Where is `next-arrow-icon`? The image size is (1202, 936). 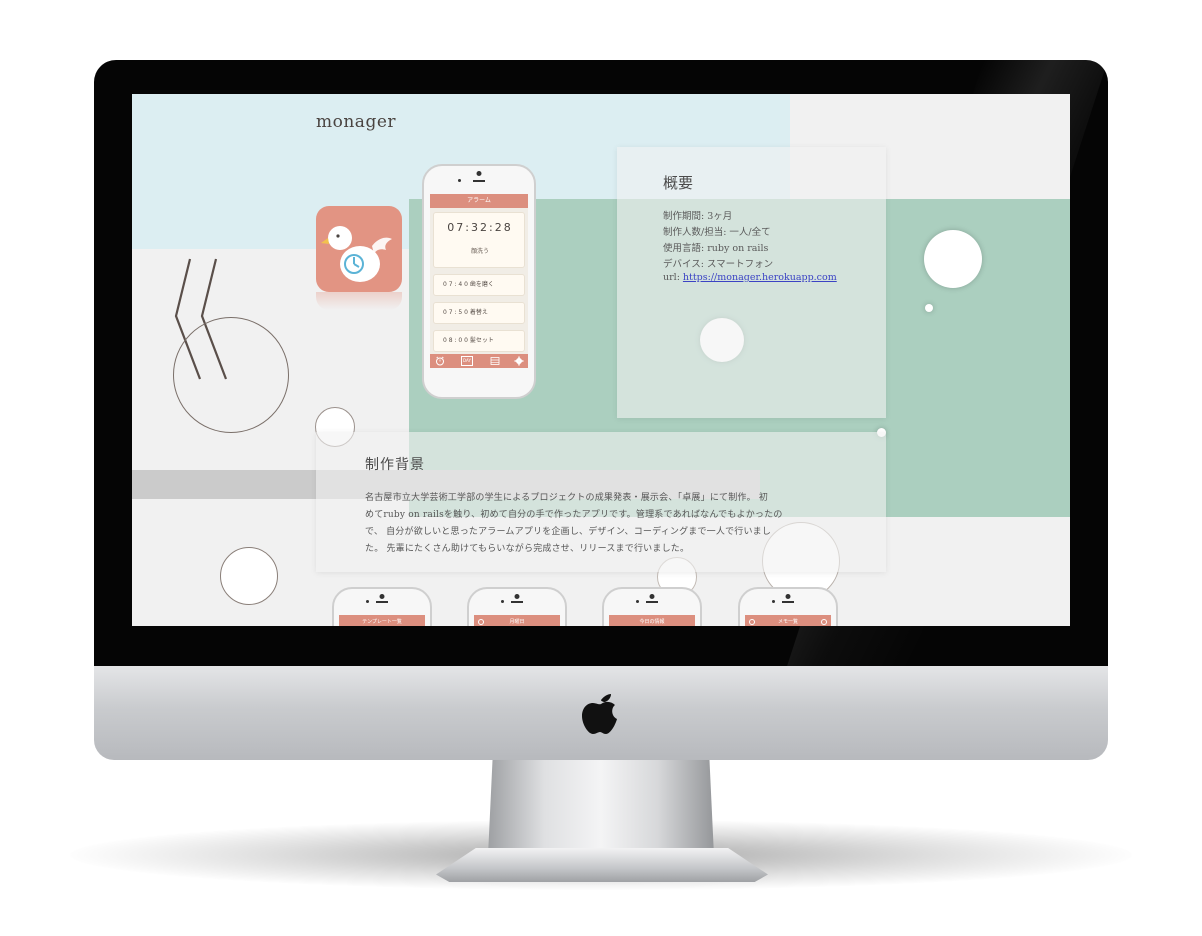
next-arrow-icon is located at coordinates (824, 622).